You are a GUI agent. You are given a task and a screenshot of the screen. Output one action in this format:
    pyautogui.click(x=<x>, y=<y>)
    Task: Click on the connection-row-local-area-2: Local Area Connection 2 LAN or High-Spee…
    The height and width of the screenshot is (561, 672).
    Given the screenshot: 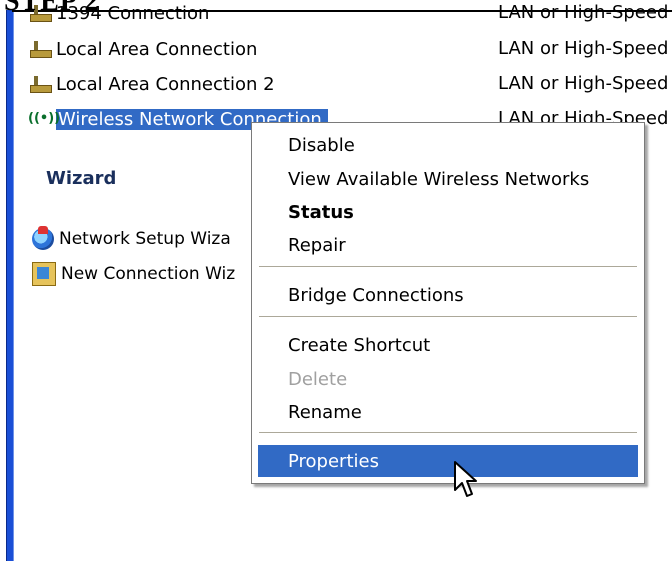 What is the action you would take?
    pyautogui.click(x=348, y=84)
    